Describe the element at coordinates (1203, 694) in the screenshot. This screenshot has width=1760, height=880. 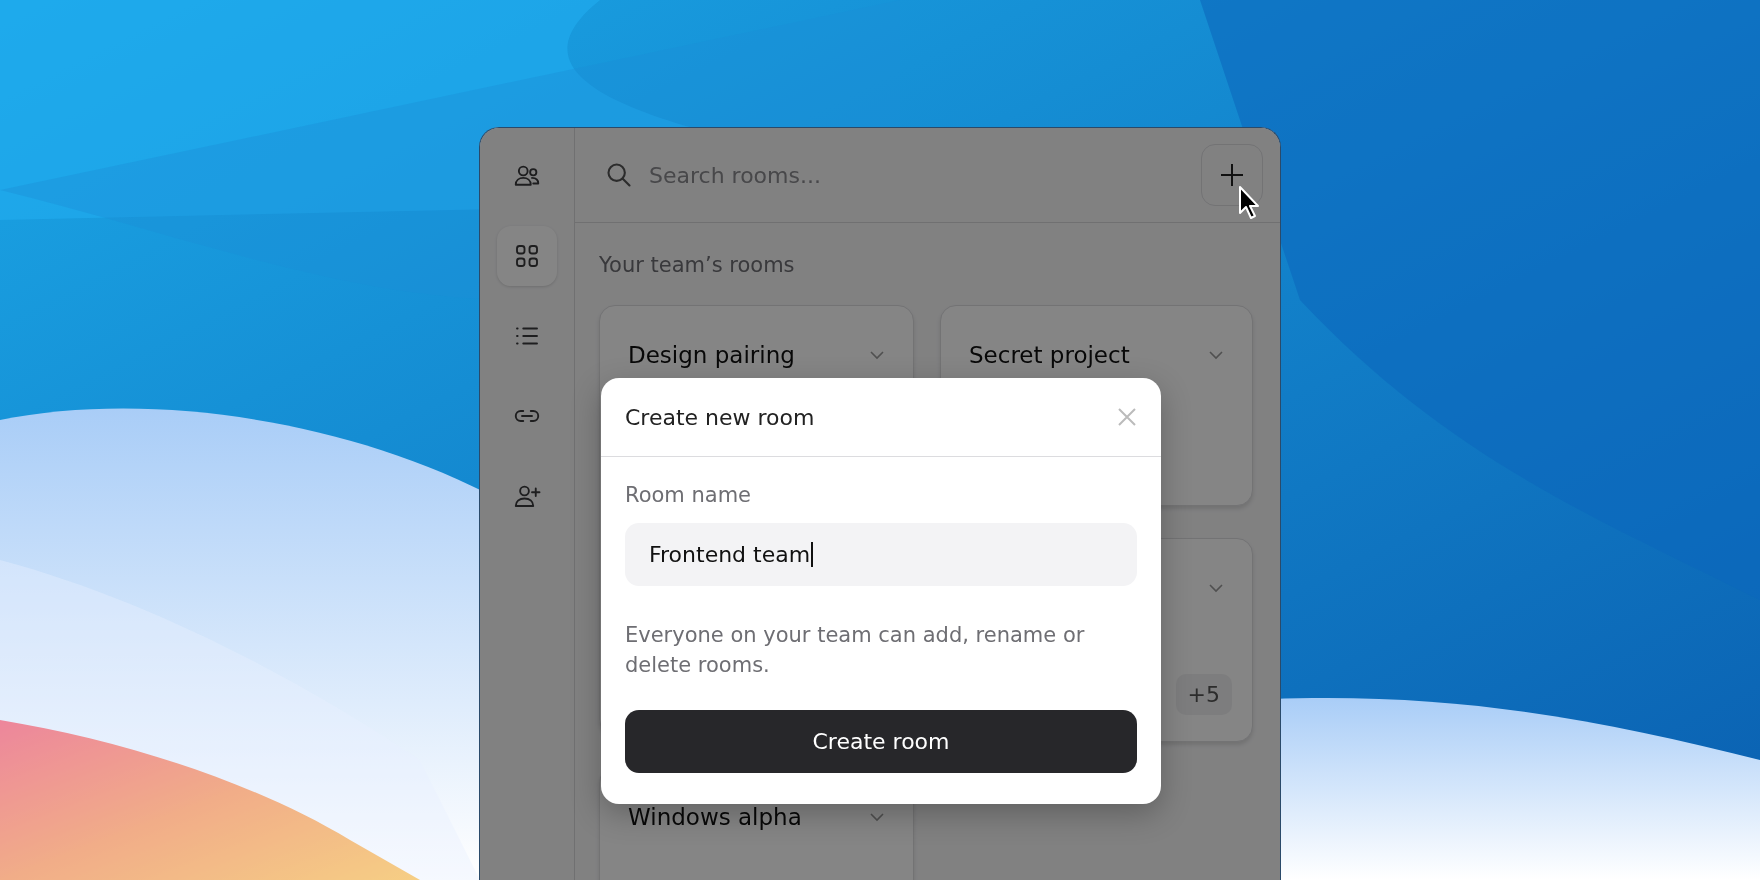
I see `member-count: +5` at that location.